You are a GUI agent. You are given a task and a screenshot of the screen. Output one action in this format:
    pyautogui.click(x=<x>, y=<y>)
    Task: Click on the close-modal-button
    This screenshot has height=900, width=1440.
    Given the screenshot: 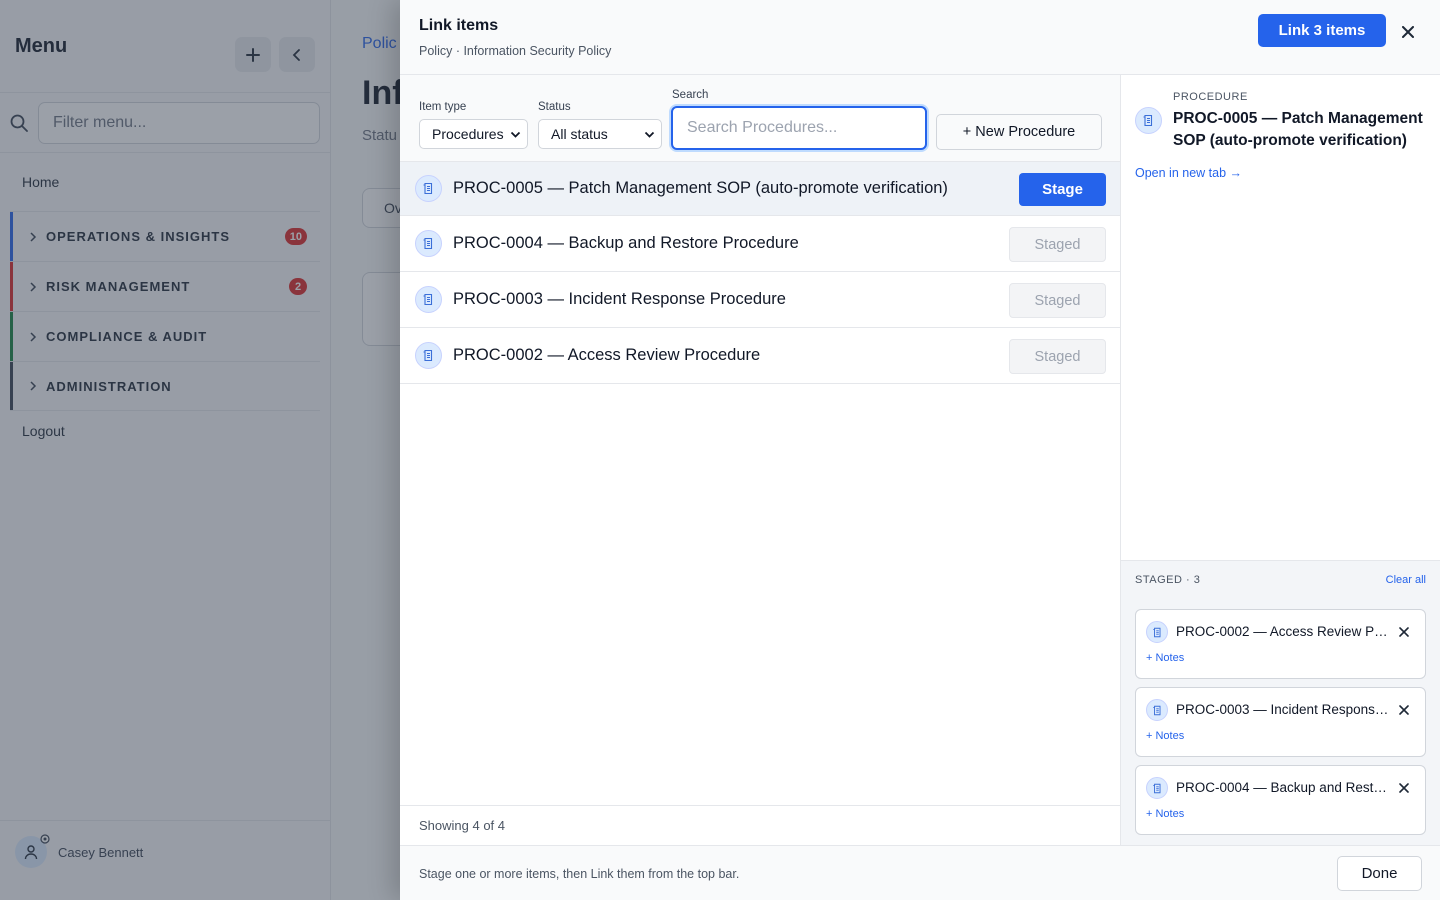 What is the action you would take?
    pyautogui.click(x=1408, y=32)
    